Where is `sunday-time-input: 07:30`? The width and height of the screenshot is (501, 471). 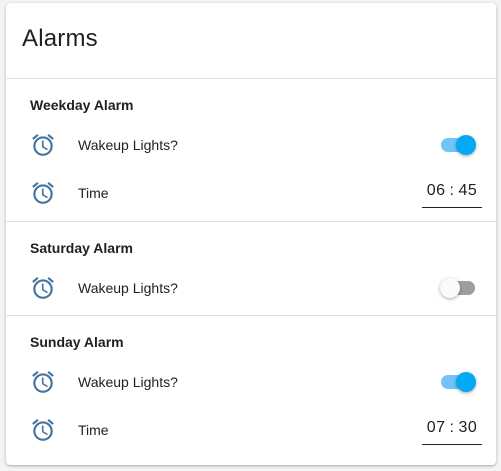
sunday-time-input: 07:30 is located at coordinates (452, 429).